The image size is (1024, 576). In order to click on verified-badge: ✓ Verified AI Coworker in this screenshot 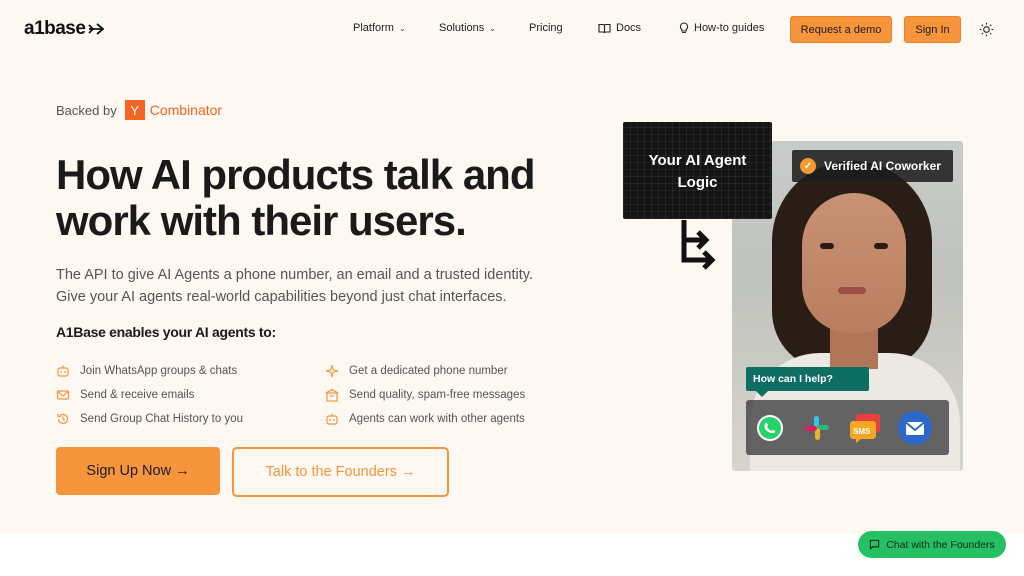, I will do `click(872, 166)`.